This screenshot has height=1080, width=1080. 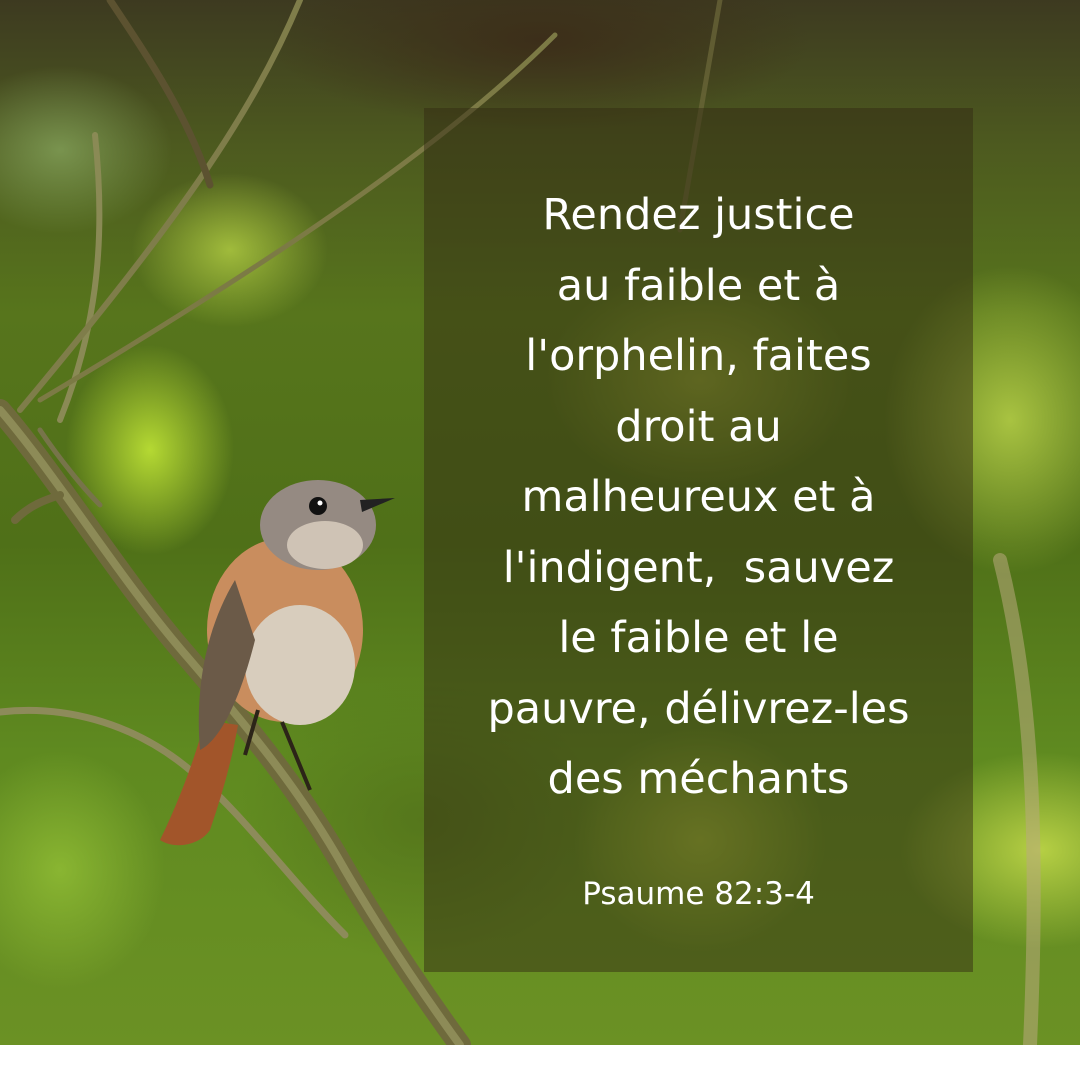 What do you see at coordinates (698, 894) in the screenshot?
I see `verse-reference: Psaume 82:3-4` at bounding box center [698, 894].